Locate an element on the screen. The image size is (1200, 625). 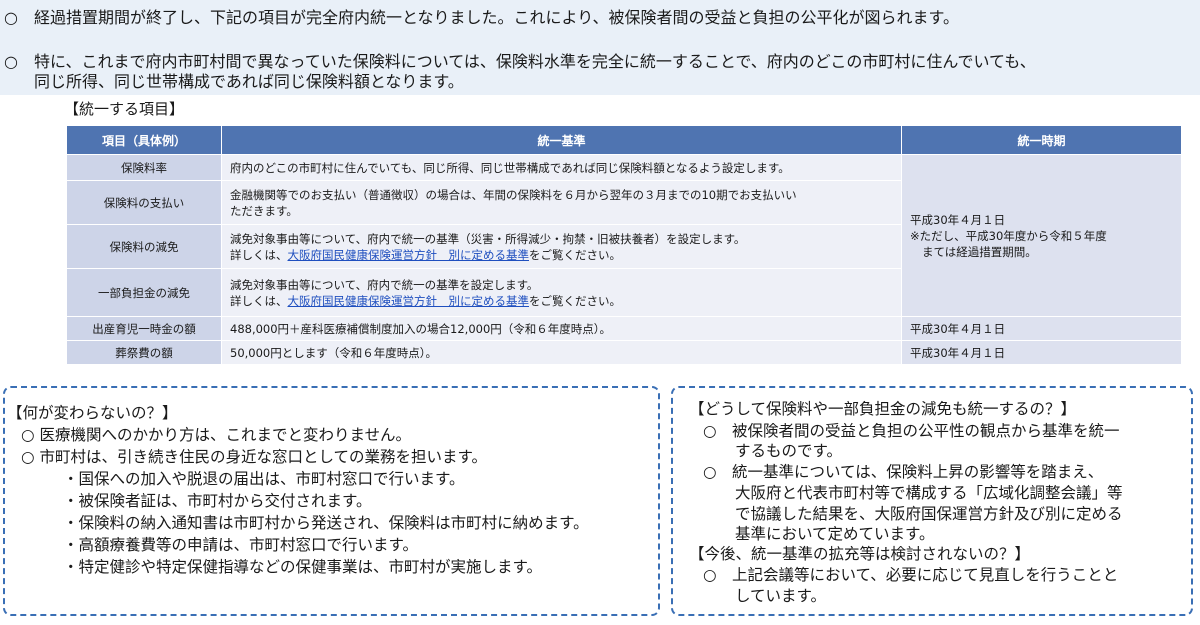
intro-bullet-2-line2: 同じ所得、同じ世帯構成であれば同じ保険料額となります。 is located at coordinates (249, 81).